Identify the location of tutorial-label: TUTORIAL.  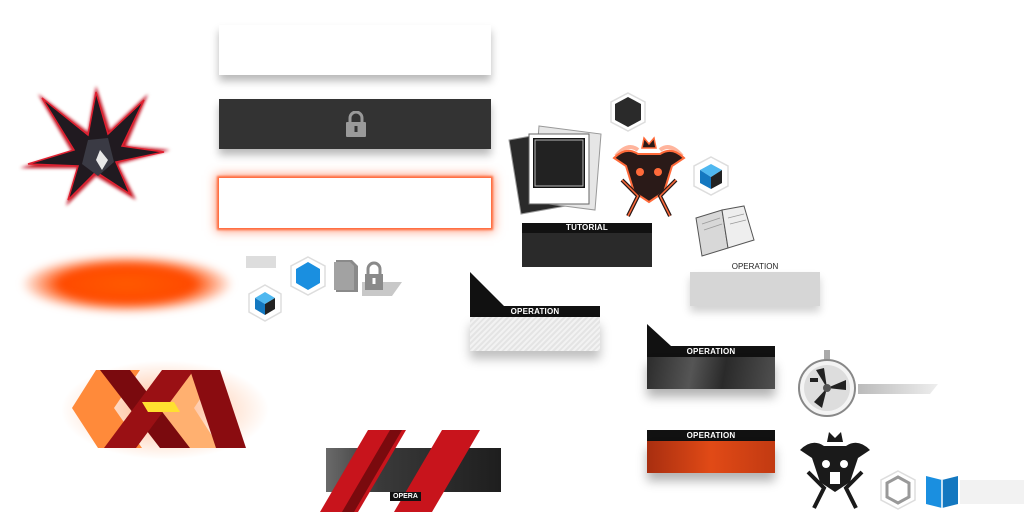
(587, 228).